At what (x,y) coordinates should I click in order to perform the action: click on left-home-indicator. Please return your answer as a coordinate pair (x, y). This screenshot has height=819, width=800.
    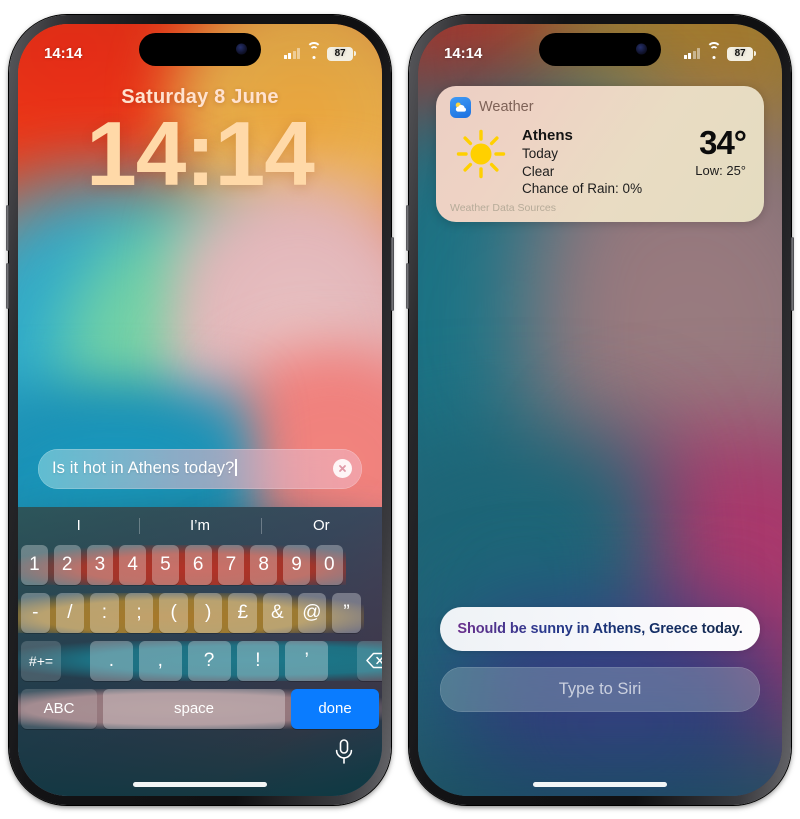
    Looking at the image, I should click on (200, 784).